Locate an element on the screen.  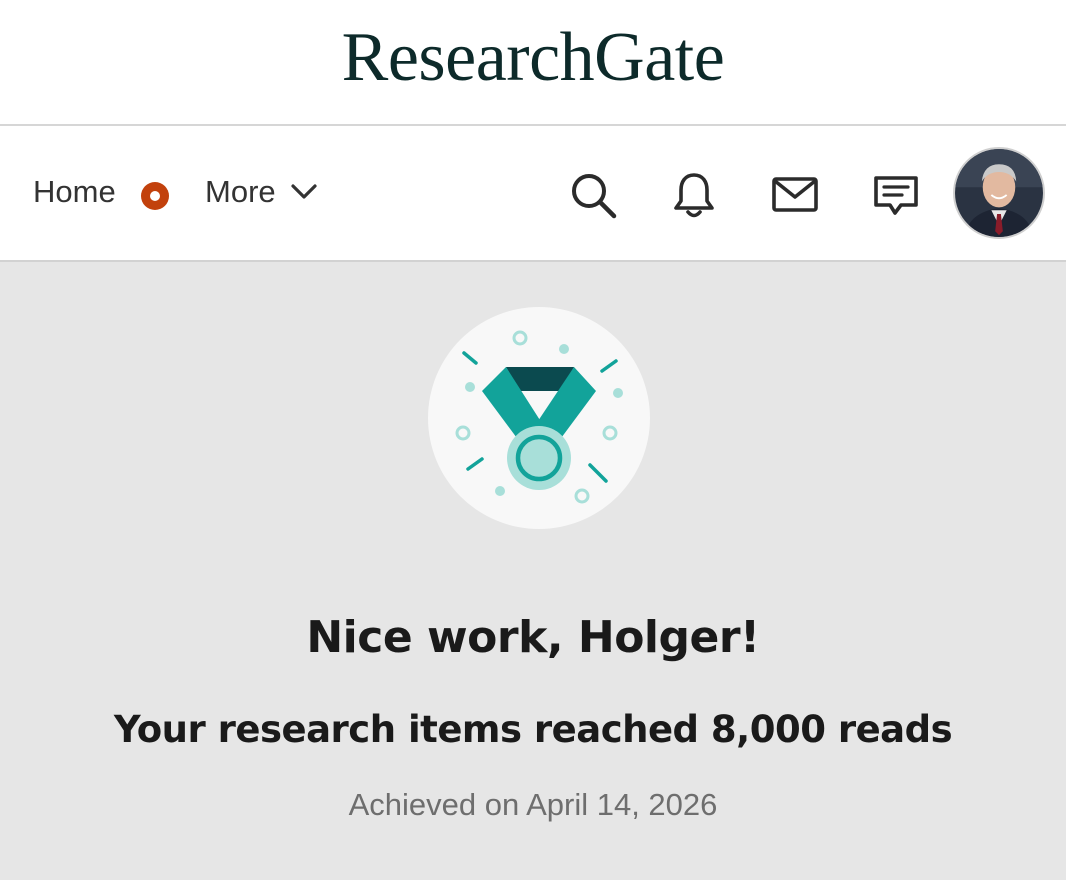
nav-home-link: Home is located at coordinates (74, 192).